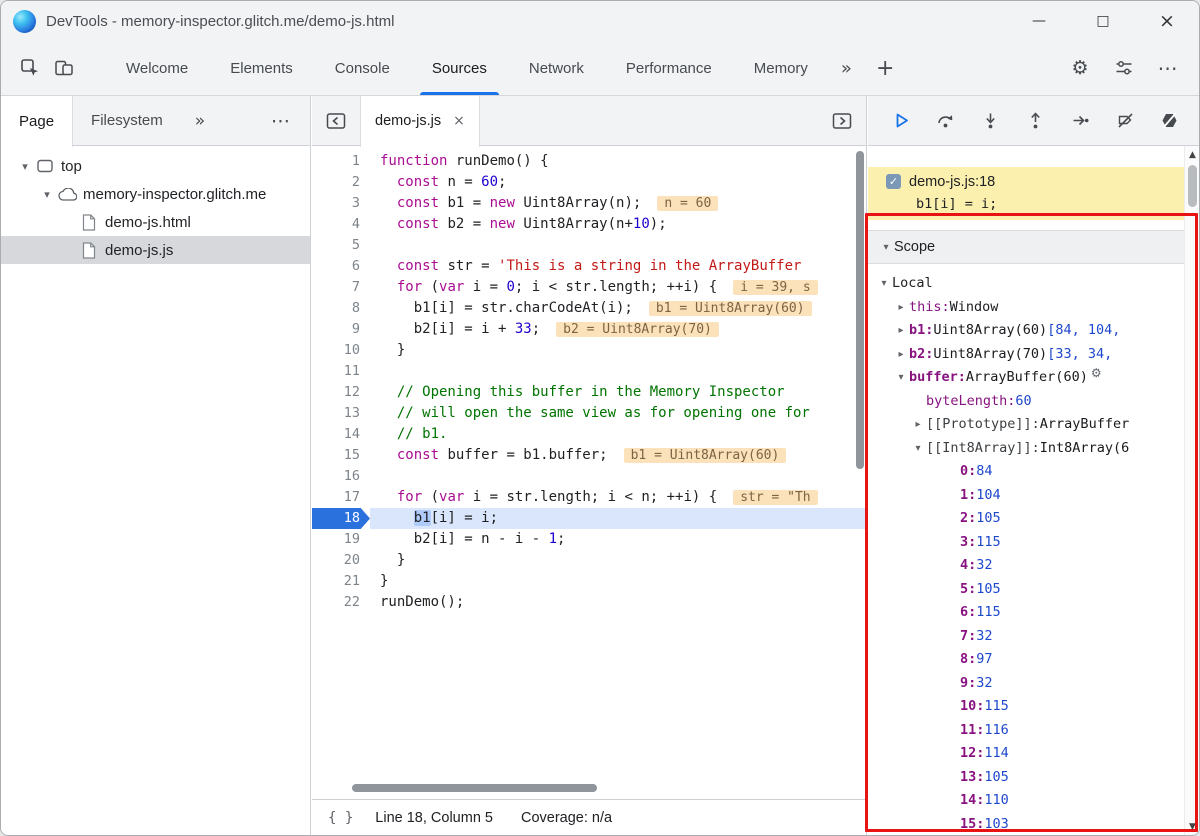  What do you see at coordinates (1192, 154) in the screenshot?
I see `scroll-up-icon: ▲` at bounding box center [1192, 154].